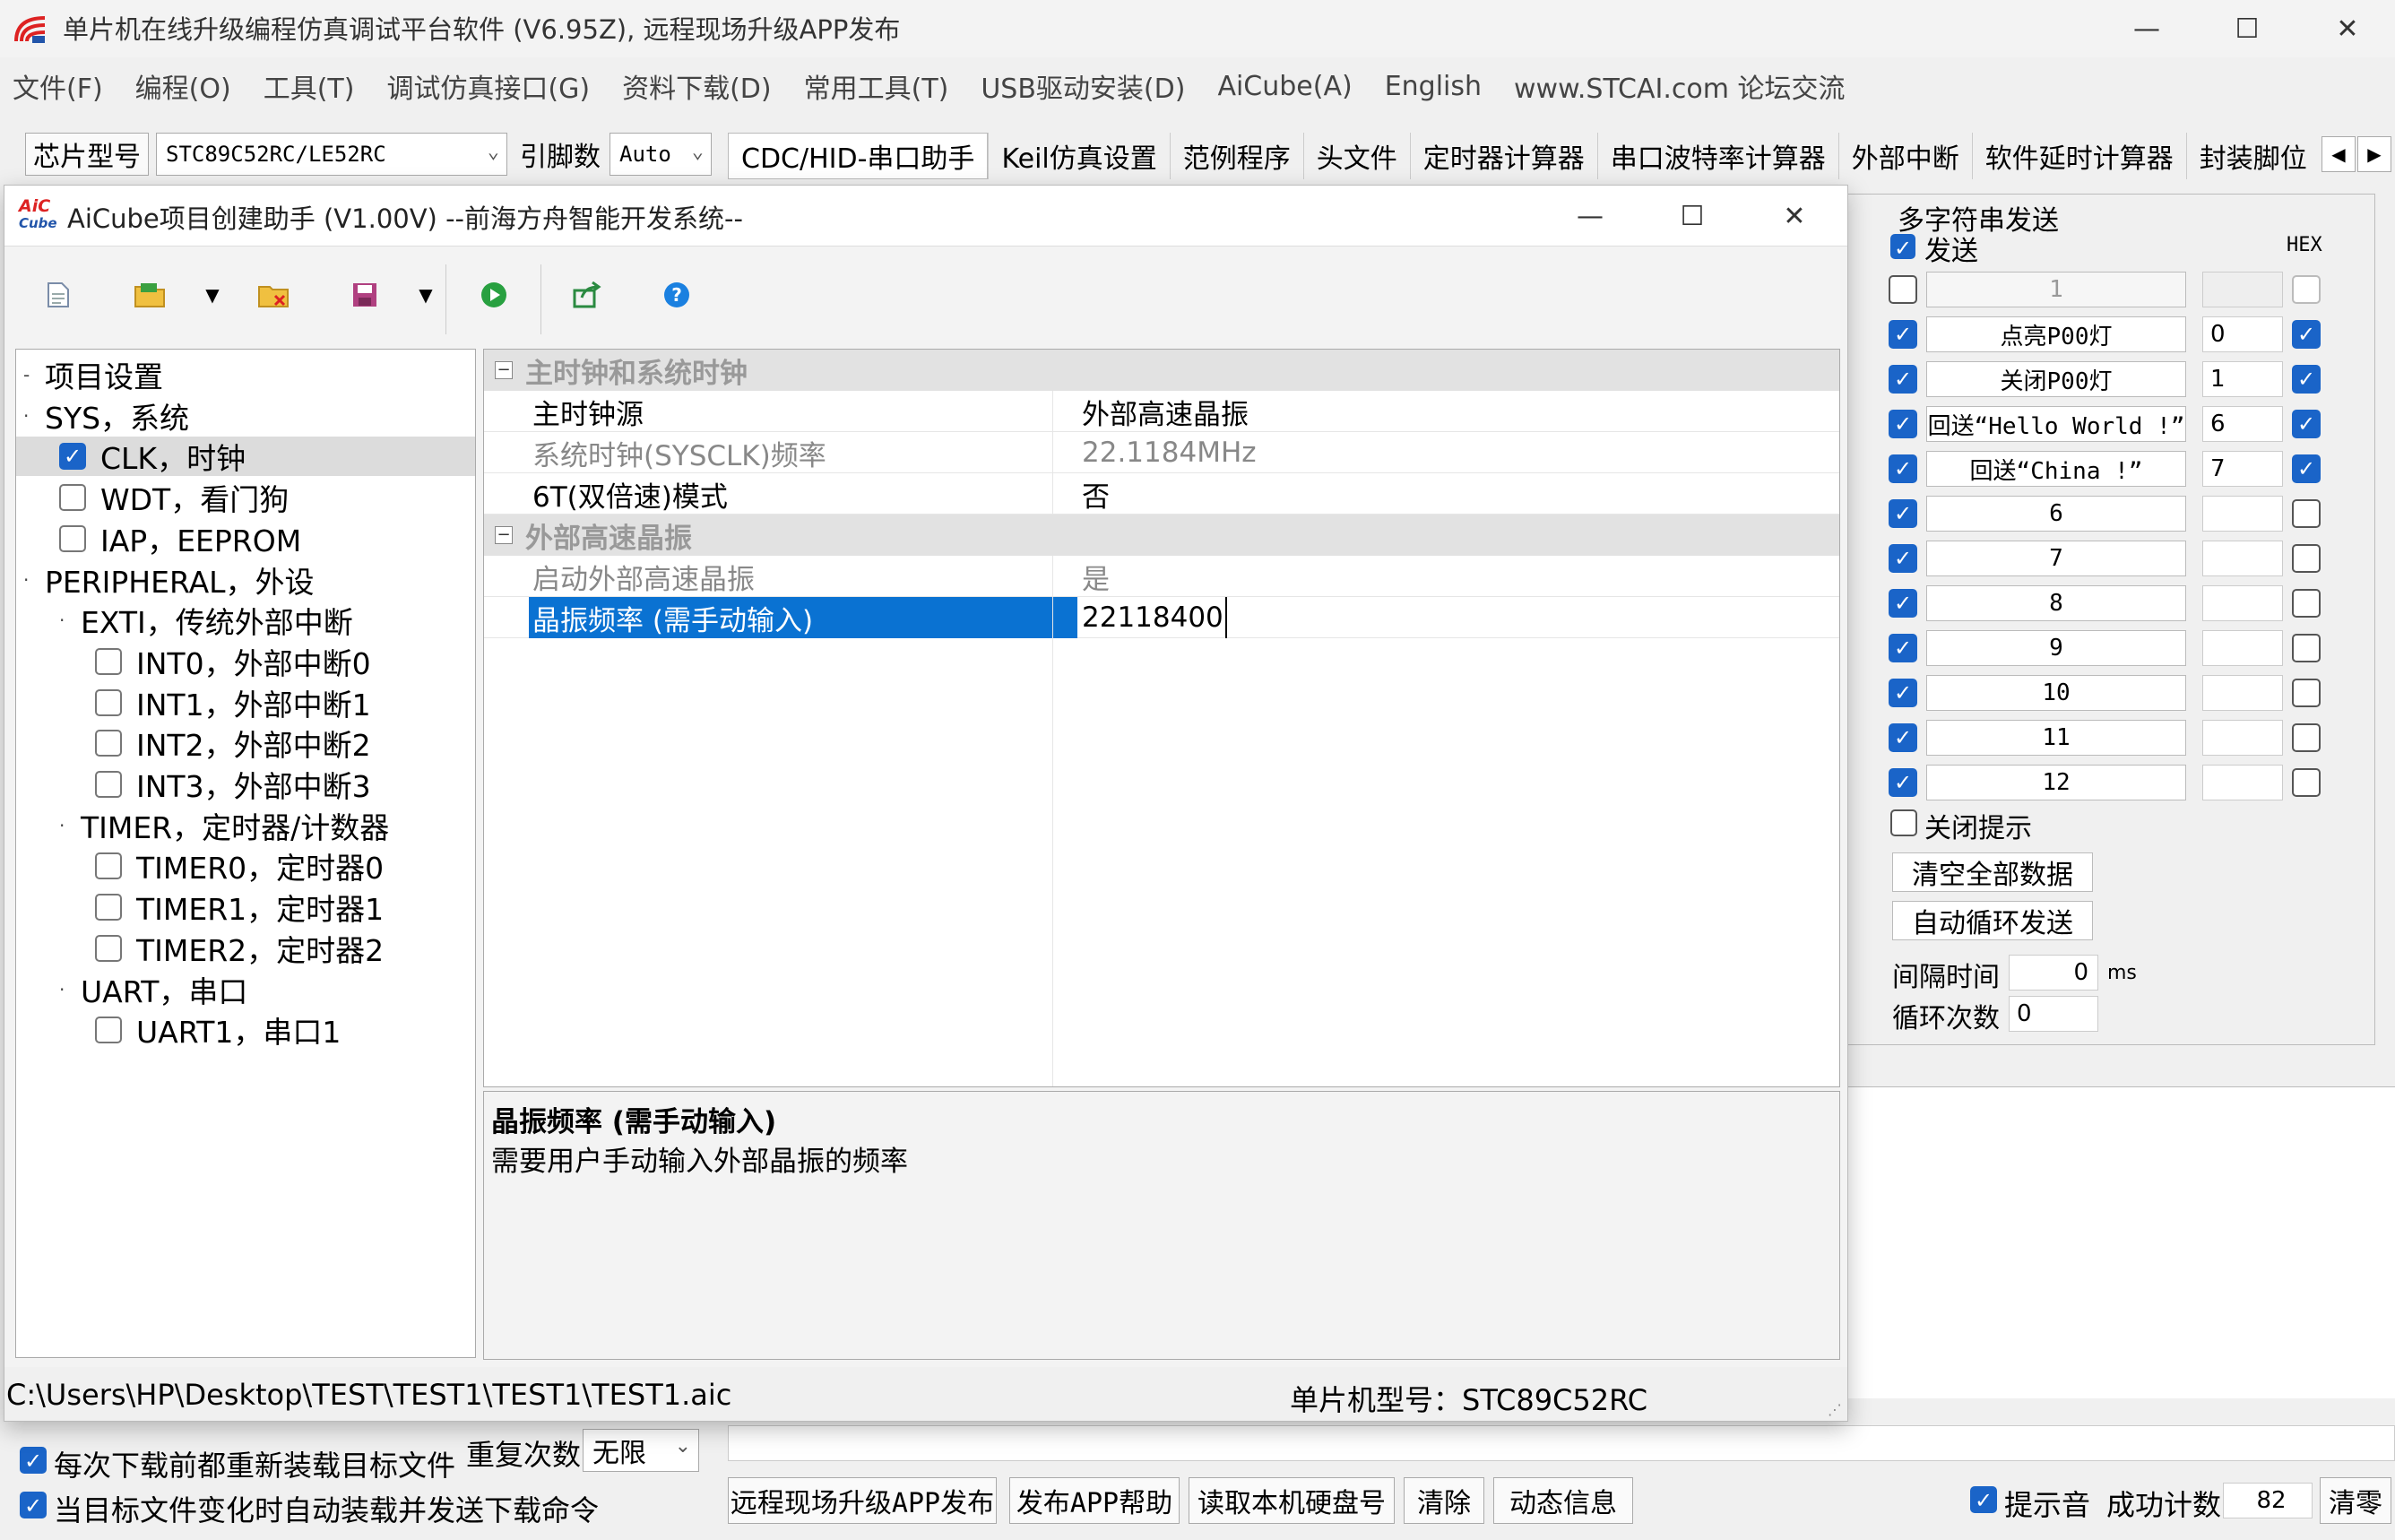  I want to click on menu-program: 编程(O), so click(183, 86).